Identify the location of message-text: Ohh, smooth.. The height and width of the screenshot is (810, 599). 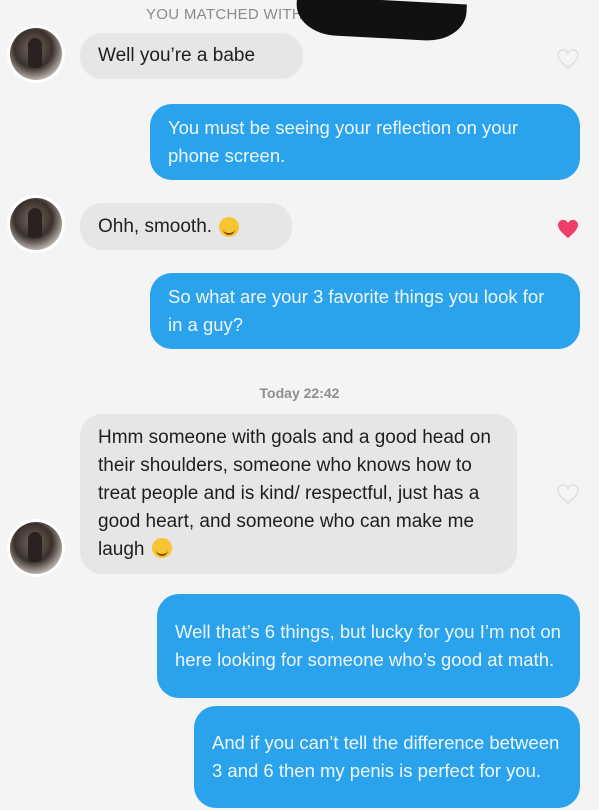
(155, 226).